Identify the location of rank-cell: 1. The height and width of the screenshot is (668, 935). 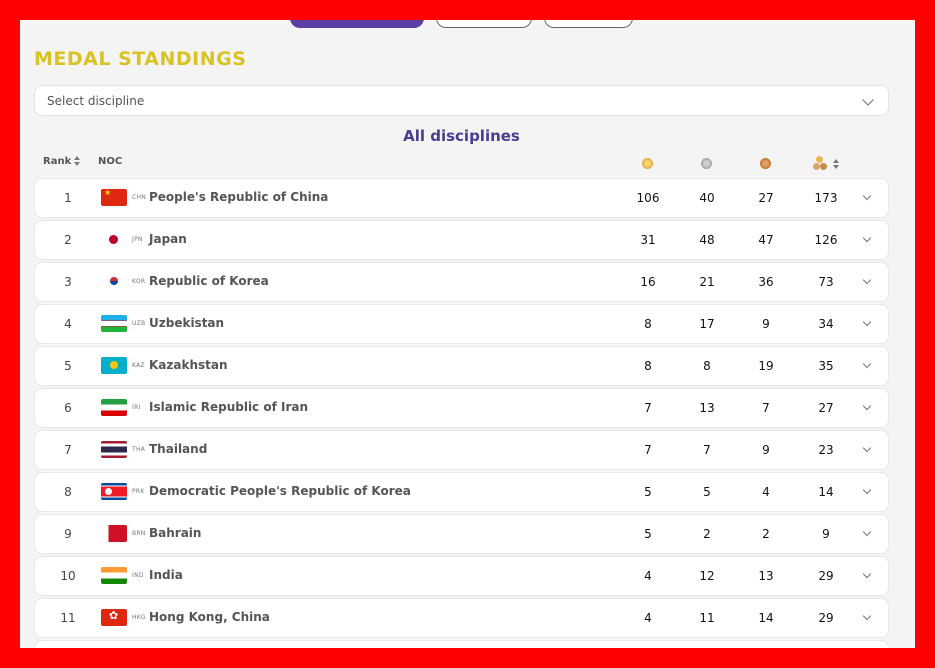
(68, 198).